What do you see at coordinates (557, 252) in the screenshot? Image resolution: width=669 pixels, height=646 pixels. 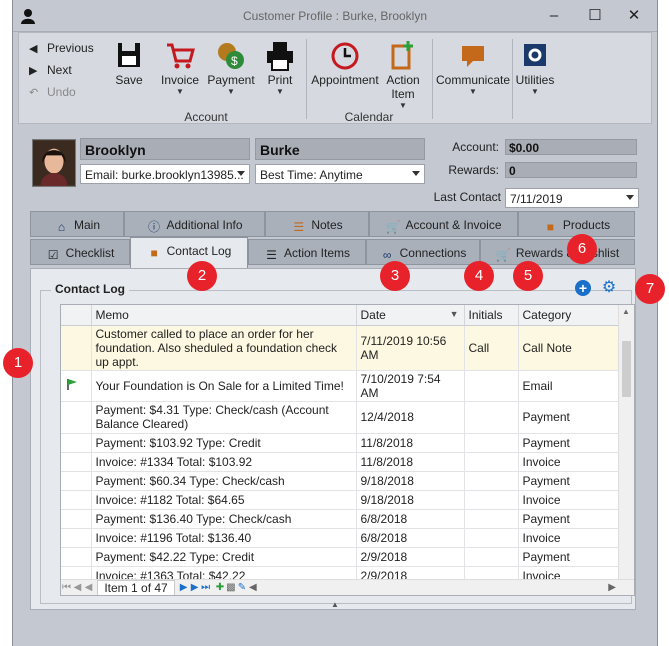 I see `tab-rewards-wishlist: 🛒Rewards & Wishlist` at bounding box center [557, 252].